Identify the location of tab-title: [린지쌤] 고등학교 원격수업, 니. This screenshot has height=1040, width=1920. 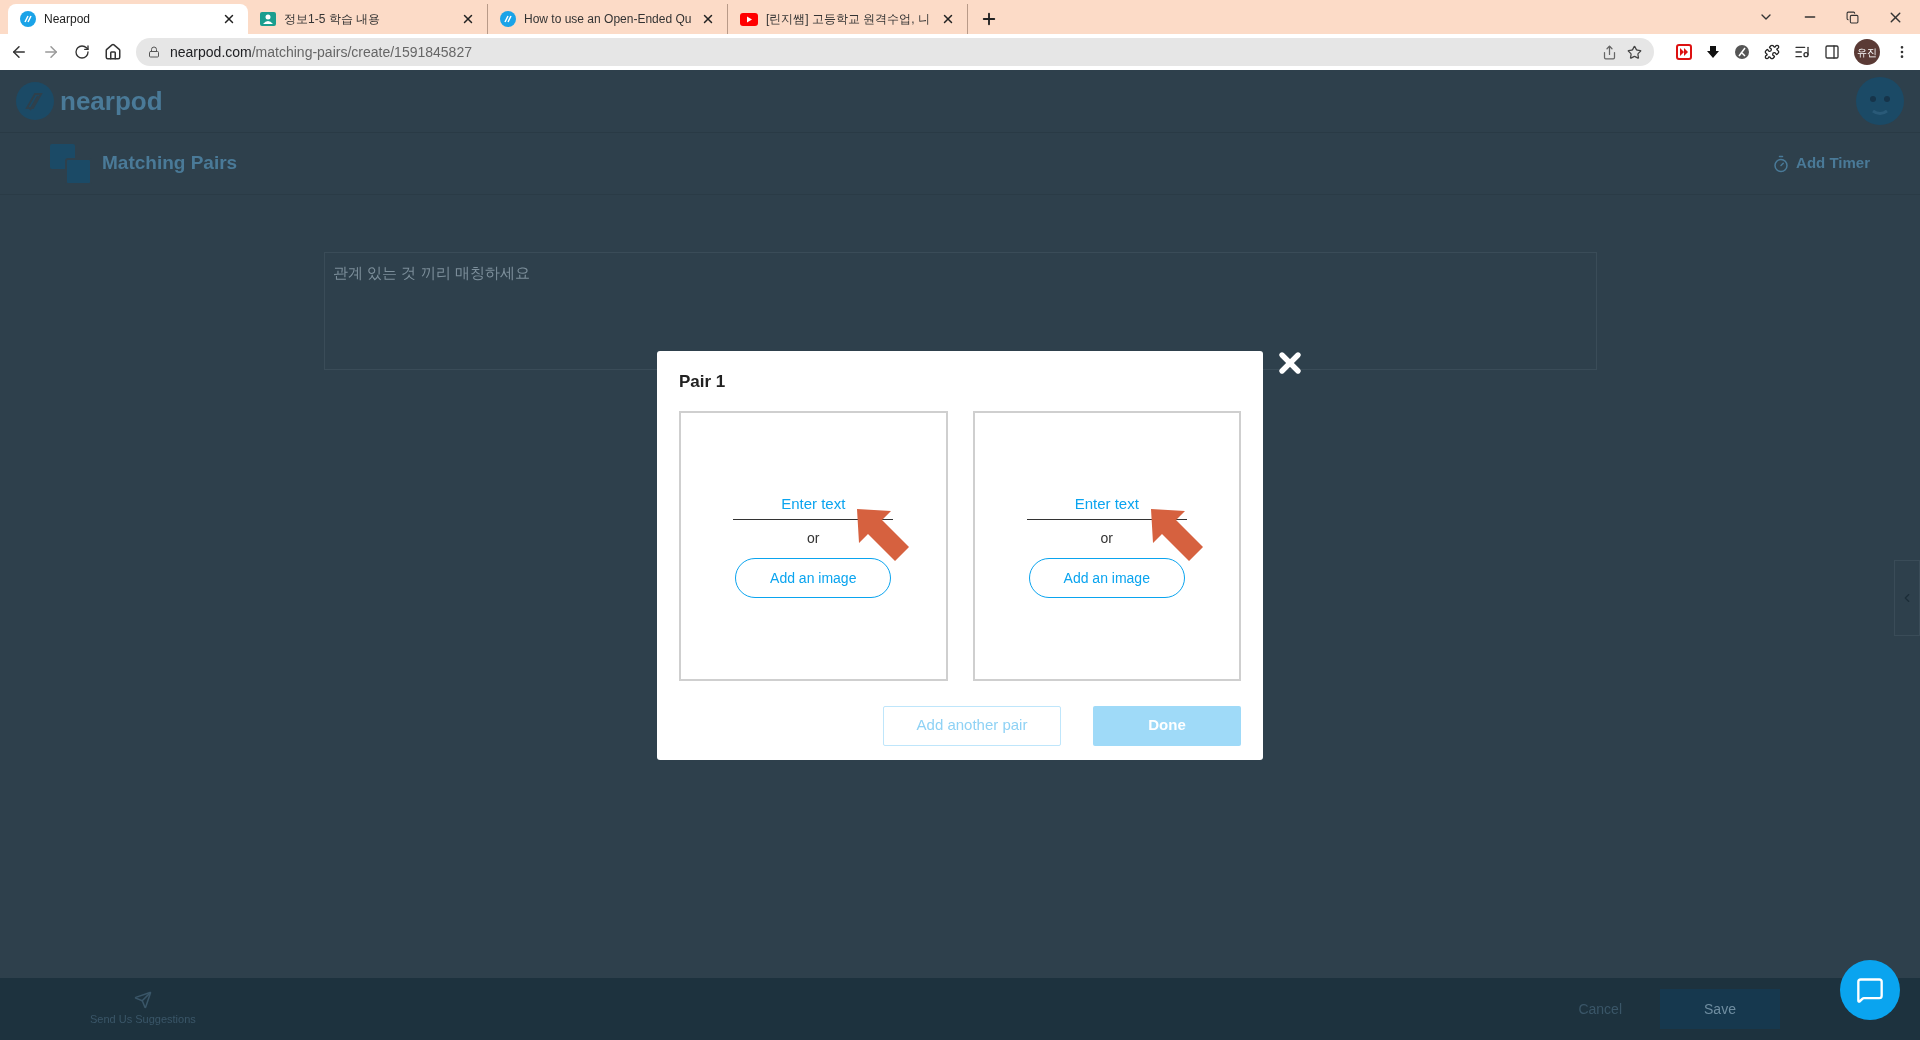
(848, 19).